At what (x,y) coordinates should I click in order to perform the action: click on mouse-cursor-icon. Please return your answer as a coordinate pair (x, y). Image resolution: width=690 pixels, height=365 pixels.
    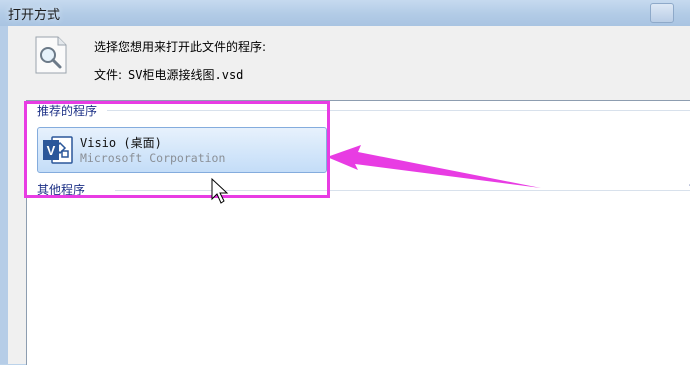
    Looking at the image, I should click on (220, 190).